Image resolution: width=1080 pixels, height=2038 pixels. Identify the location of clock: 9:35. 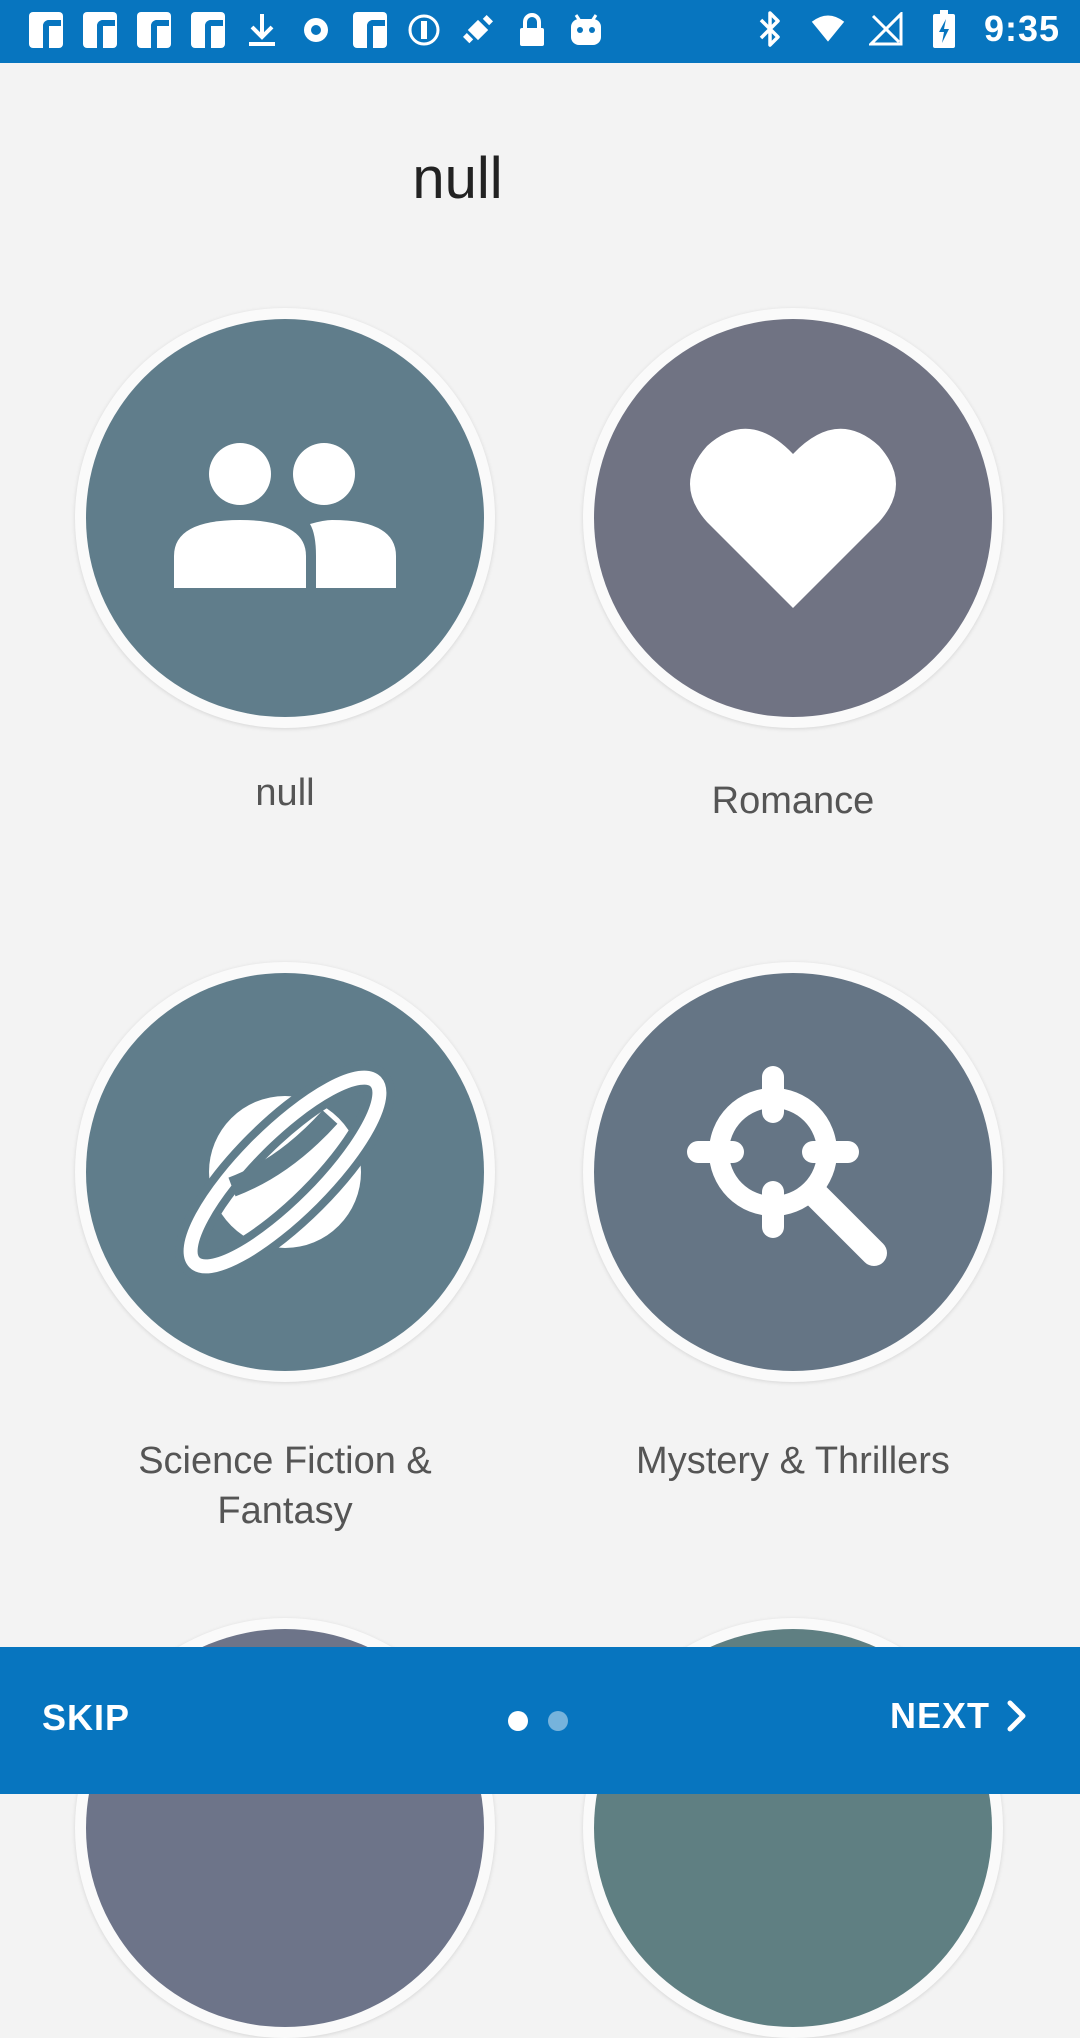
(1021, 28).